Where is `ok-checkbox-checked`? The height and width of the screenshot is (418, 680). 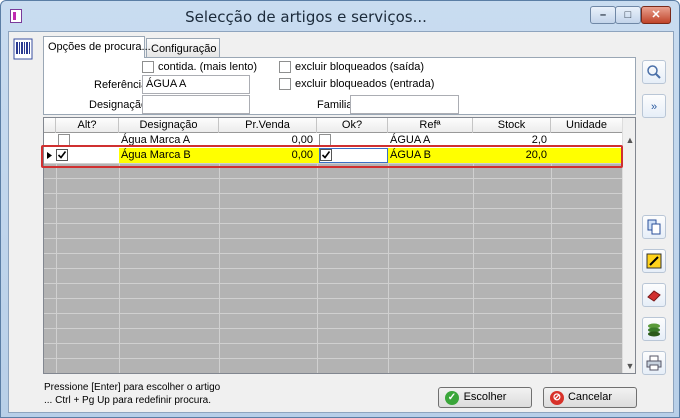 ok-checkbox-checked is located at coordinates (326, 155).